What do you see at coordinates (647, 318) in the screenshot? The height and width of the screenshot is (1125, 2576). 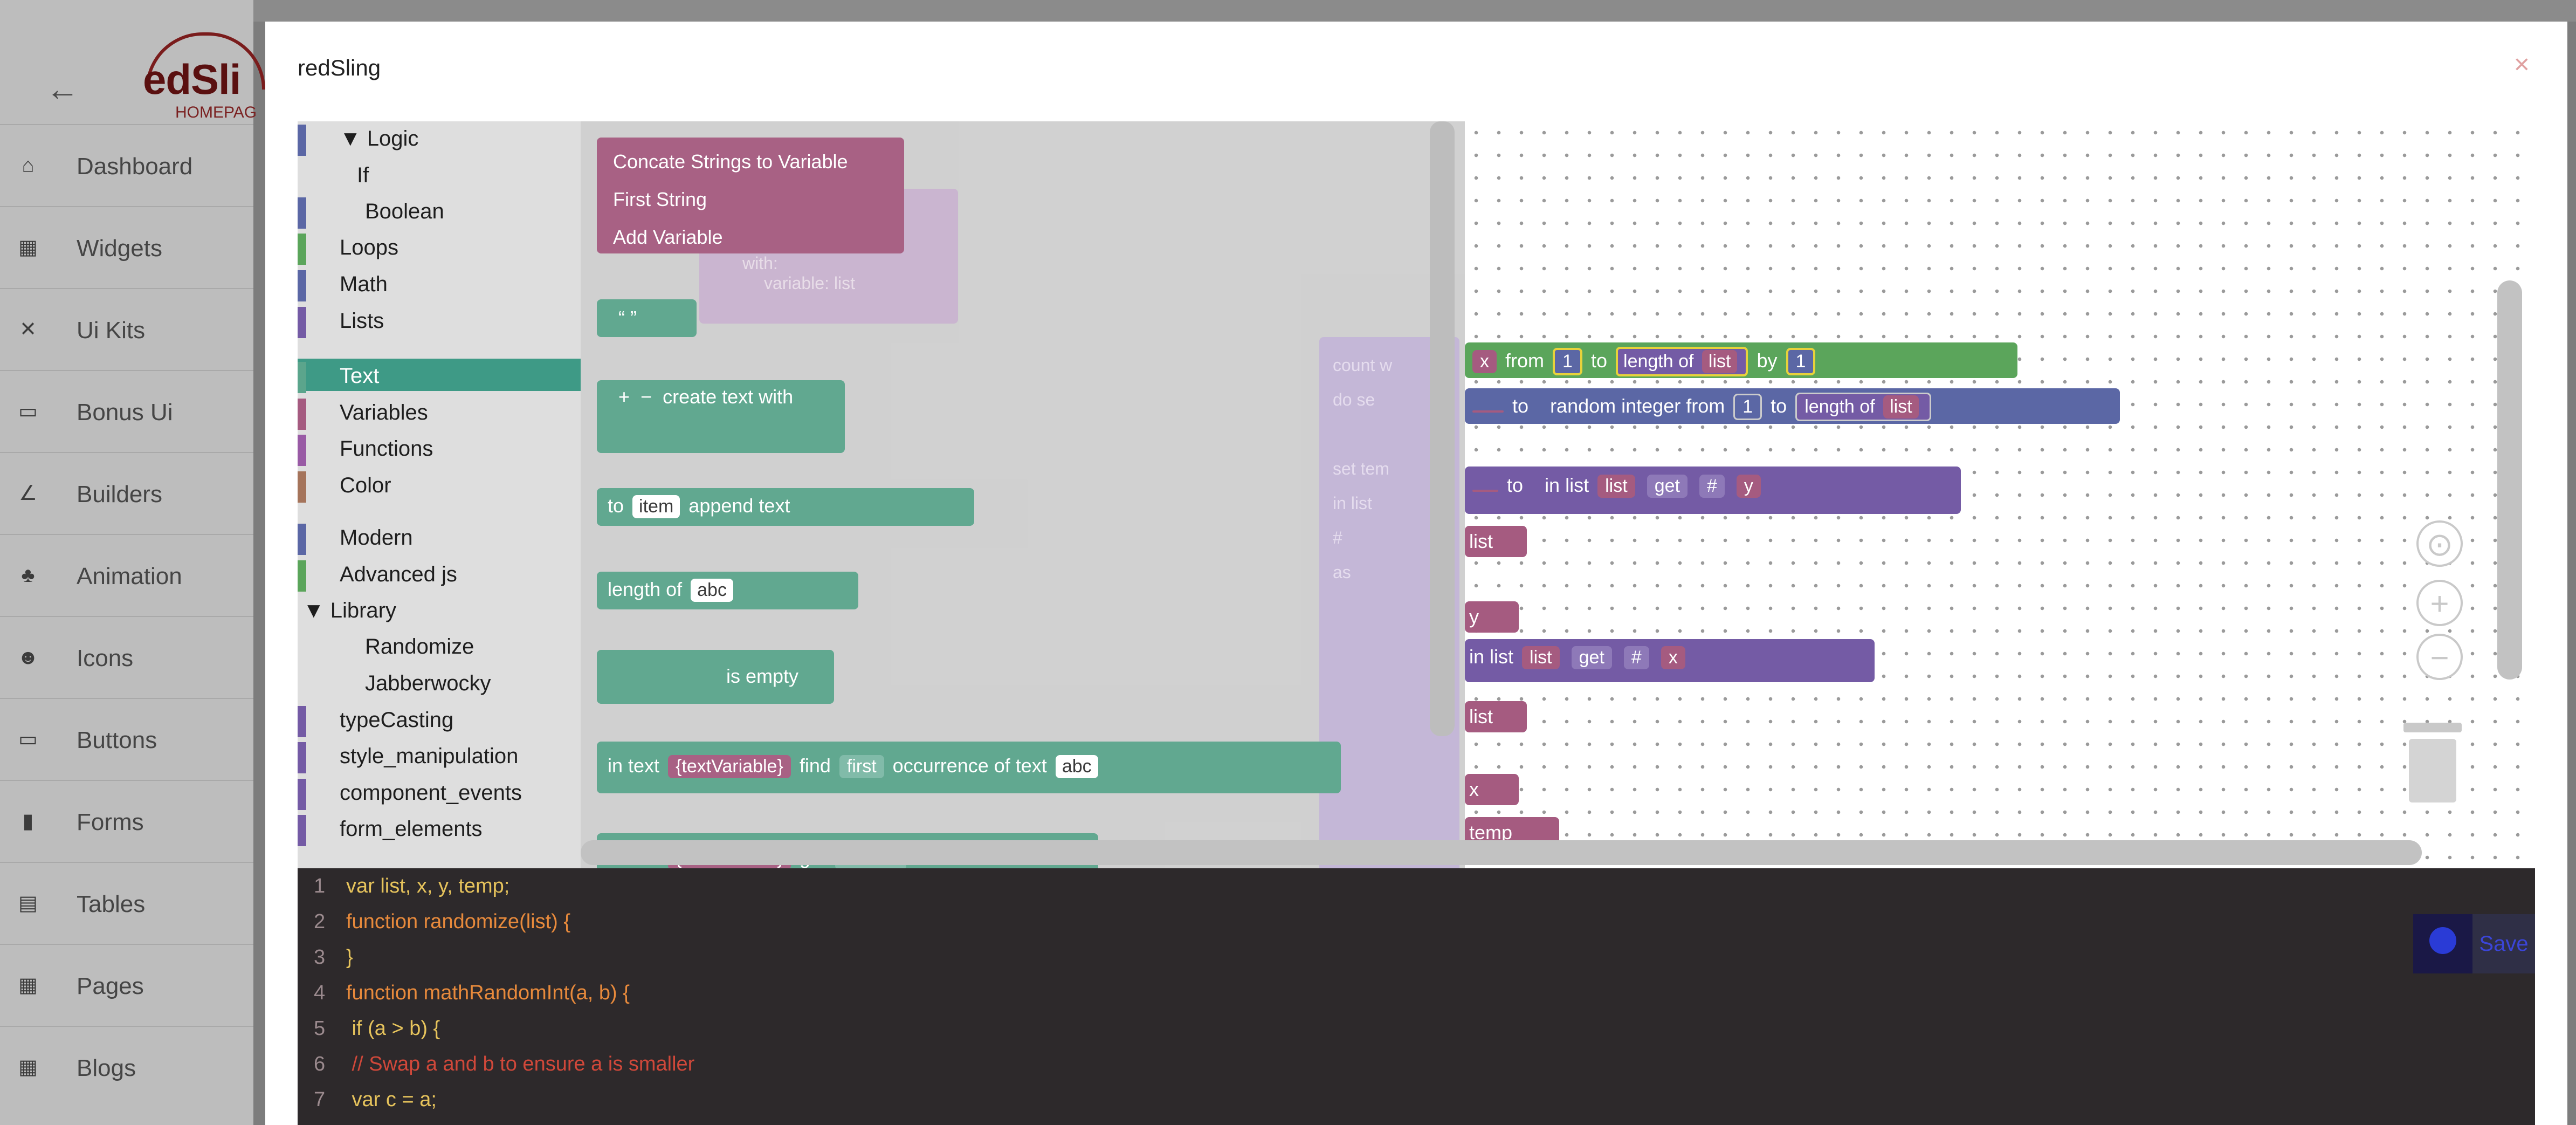 I see `text-quote-block: “ ”` at bounding box center [647, 318].